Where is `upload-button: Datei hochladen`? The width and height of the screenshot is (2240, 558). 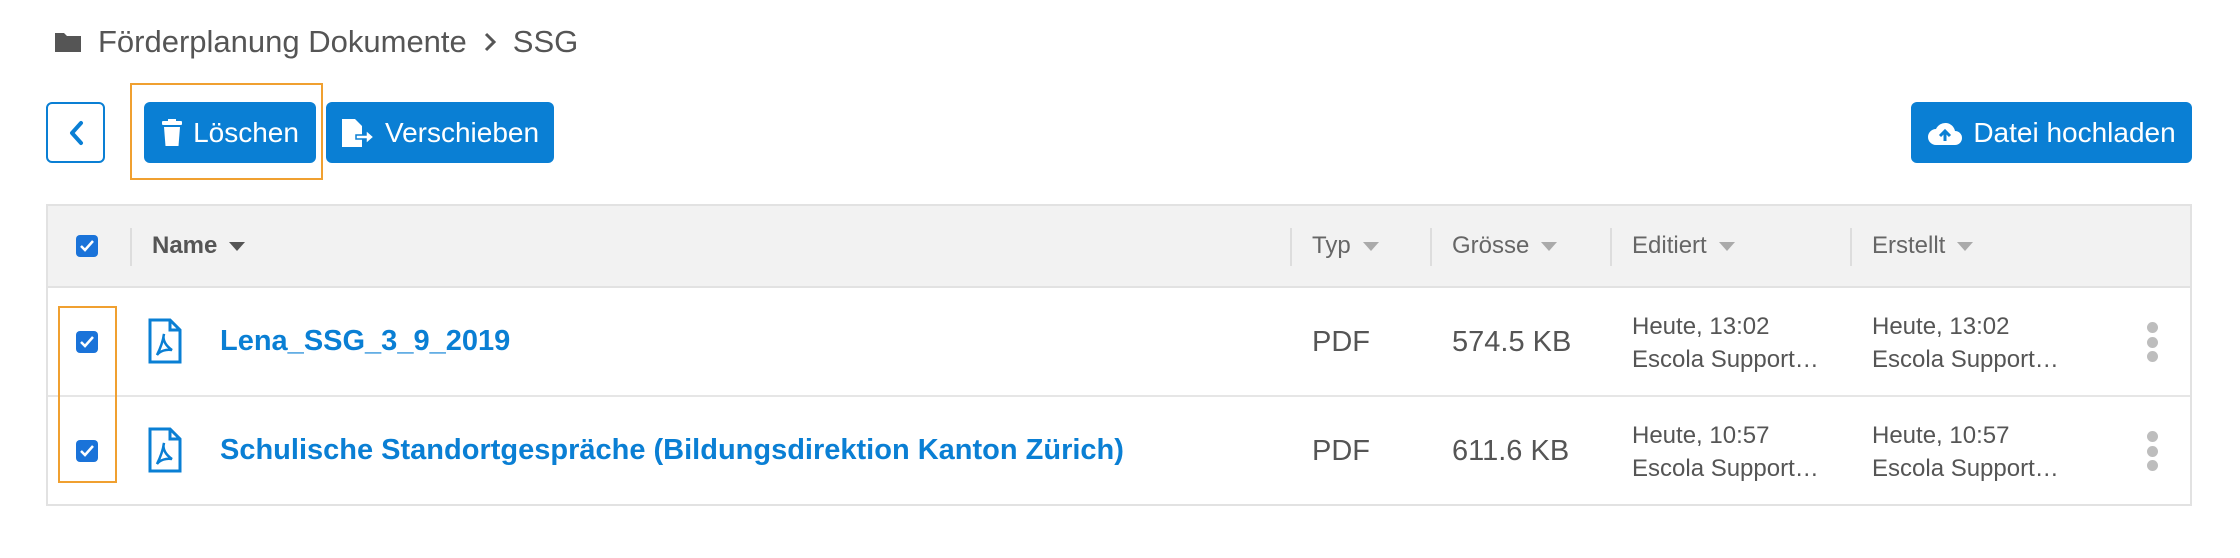 upload-button: Datei hochladen is located at coordinates (2051, 132).